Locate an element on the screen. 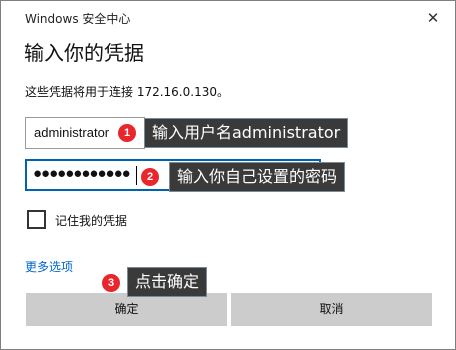 The width and height of the screenshot is (456, 350). step-badge-3: 3 is located at coordinates (111, 283).